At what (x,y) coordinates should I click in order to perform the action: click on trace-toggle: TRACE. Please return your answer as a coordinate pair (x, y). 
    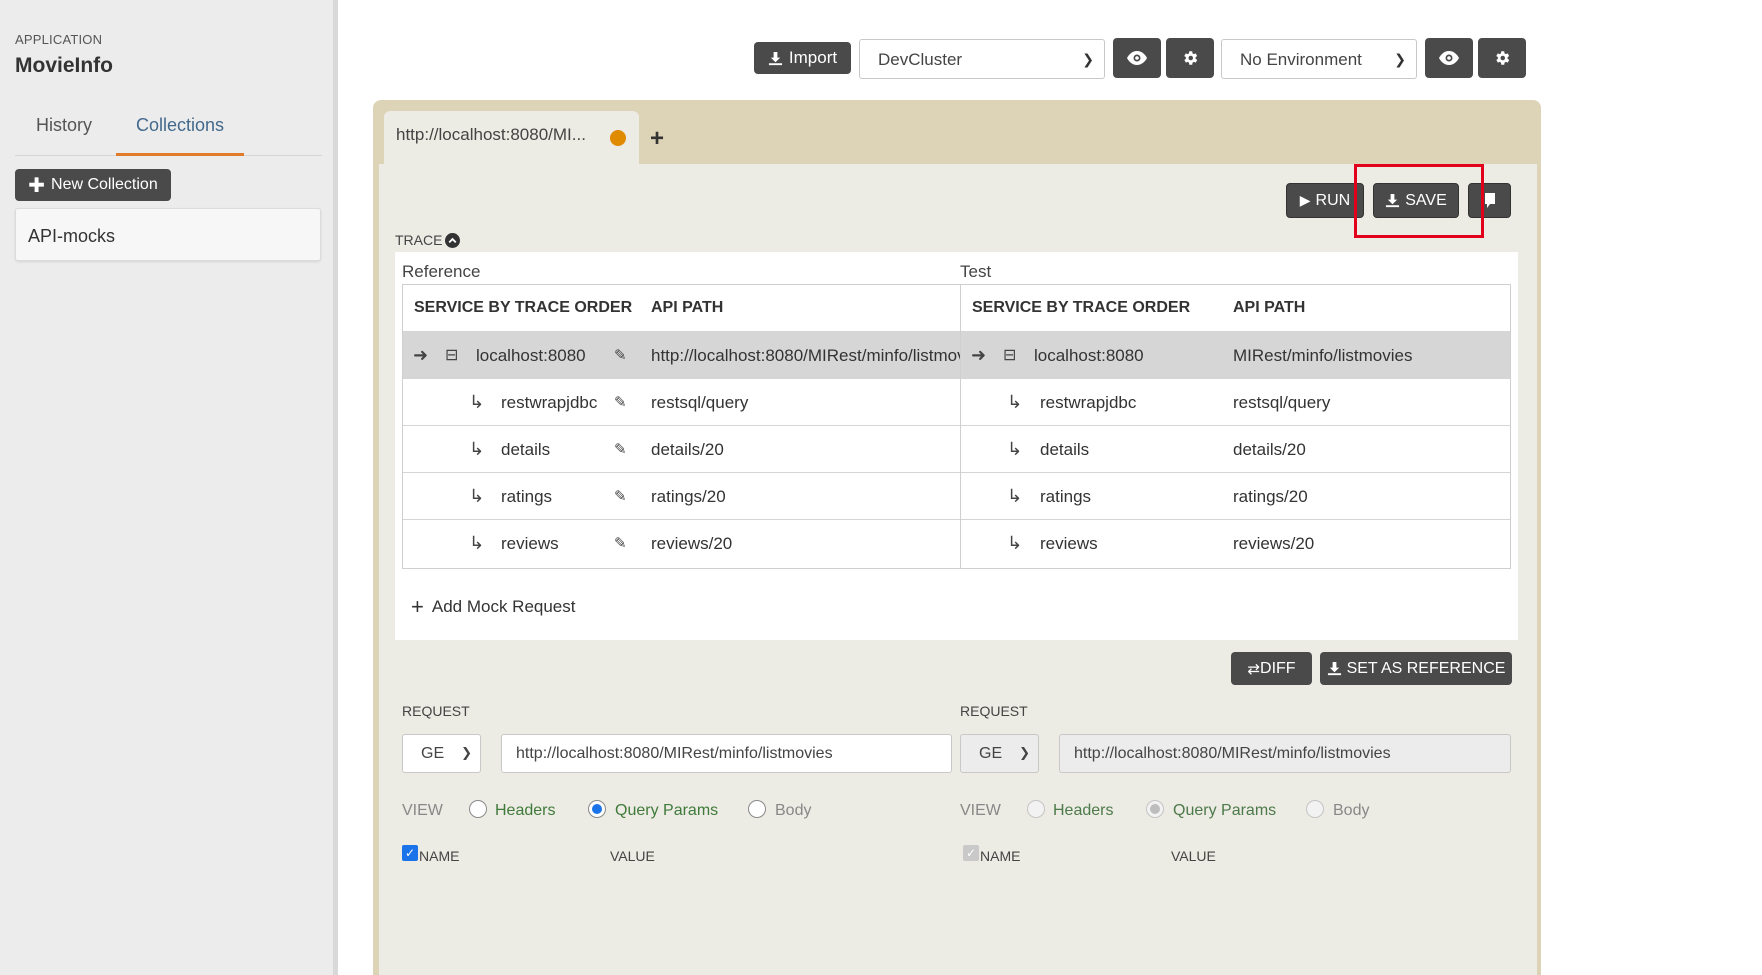
    Looking at the image, I should click on (428, 240).